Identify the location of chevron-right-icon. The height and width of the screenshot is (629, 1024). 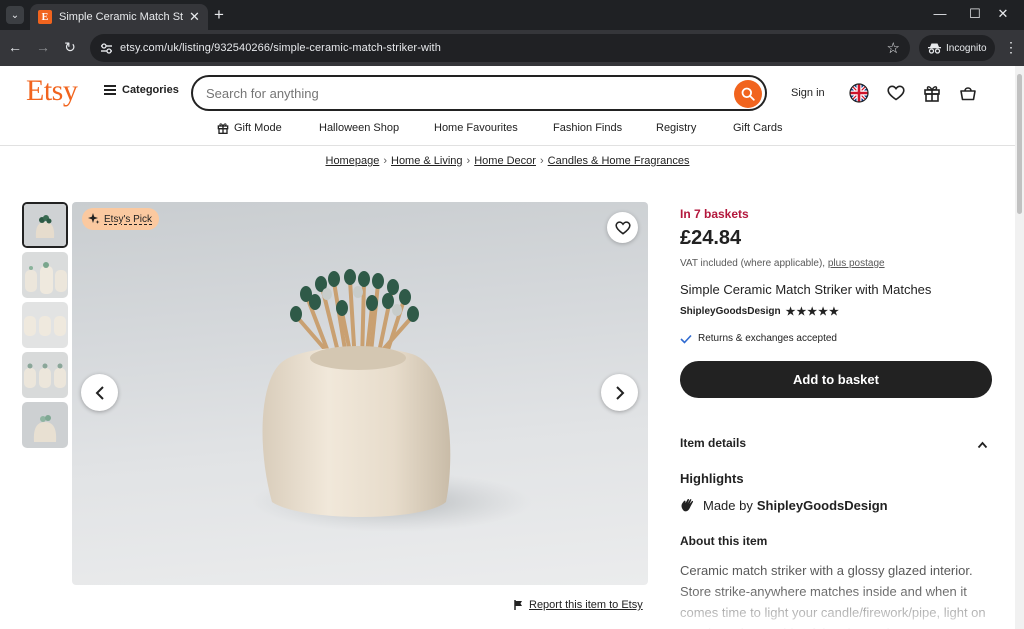
(619, 392).